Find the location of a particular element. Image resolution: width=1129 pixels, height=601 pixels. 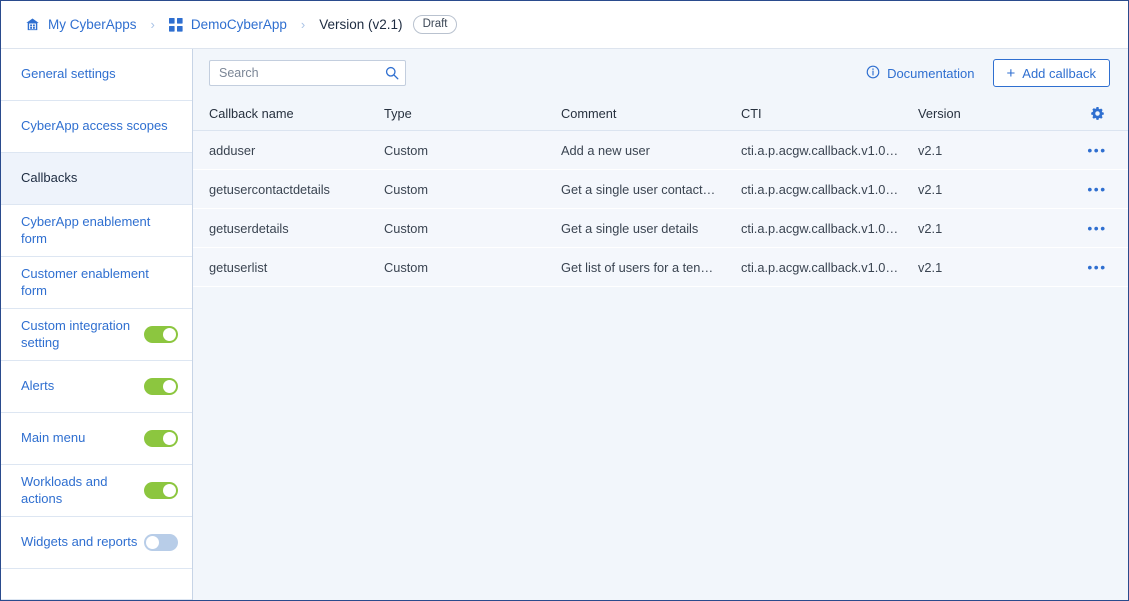

gear-icon is located at coordinates (1097, 113).